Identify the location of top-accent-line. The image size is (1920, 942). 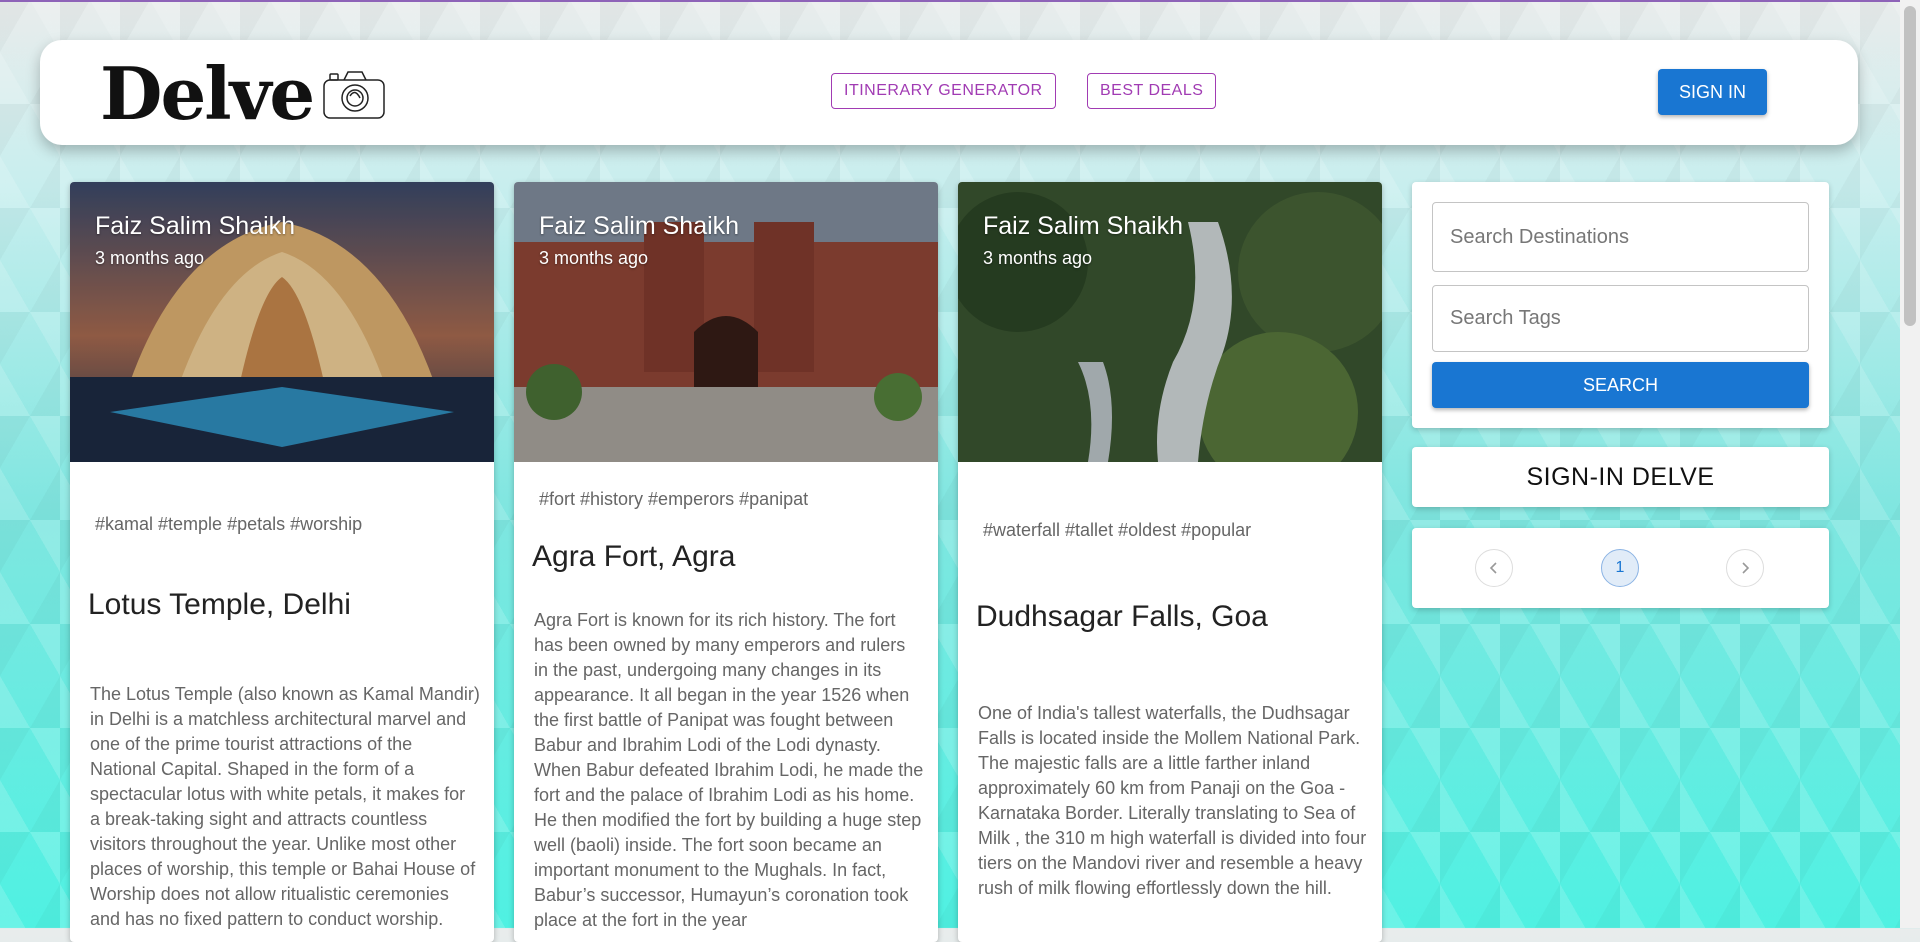
(950, 1).